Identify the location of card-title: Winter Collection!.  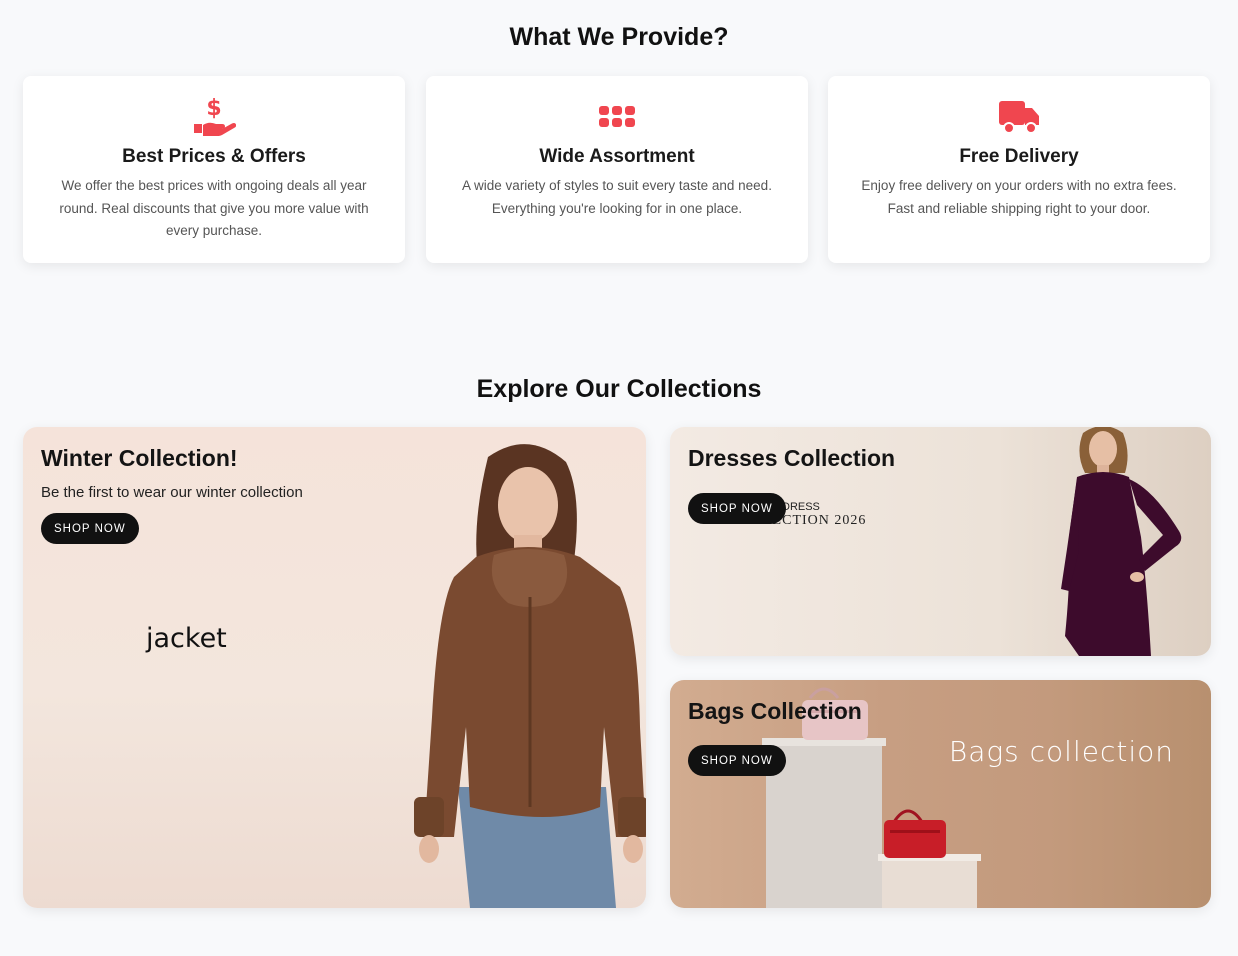
(139, 458).